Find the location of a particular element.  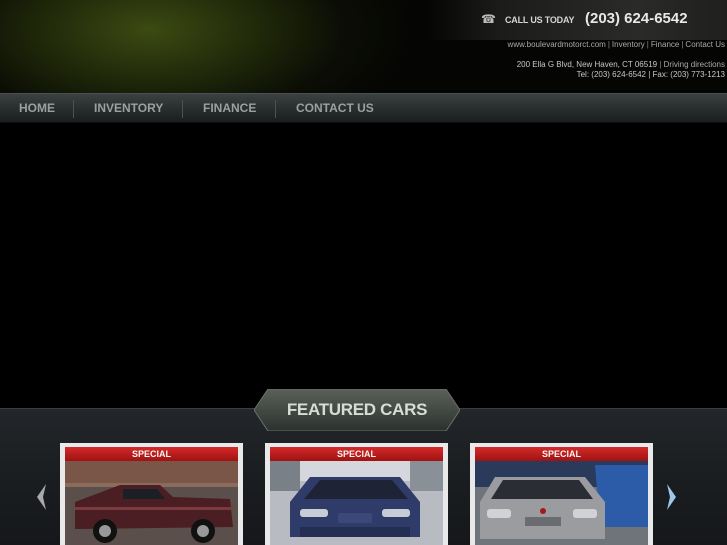

main-nav: HOME INVENTORY FINANCE CONTACT US is located at coordinates (363, 108).